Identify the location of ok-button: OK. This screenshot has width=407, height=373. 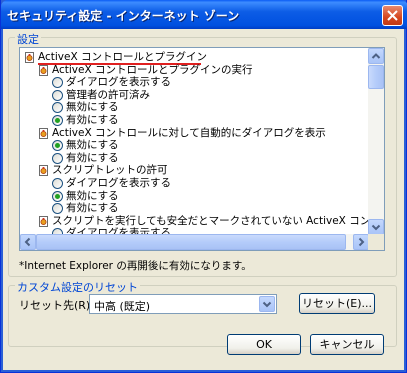
(264, 344).